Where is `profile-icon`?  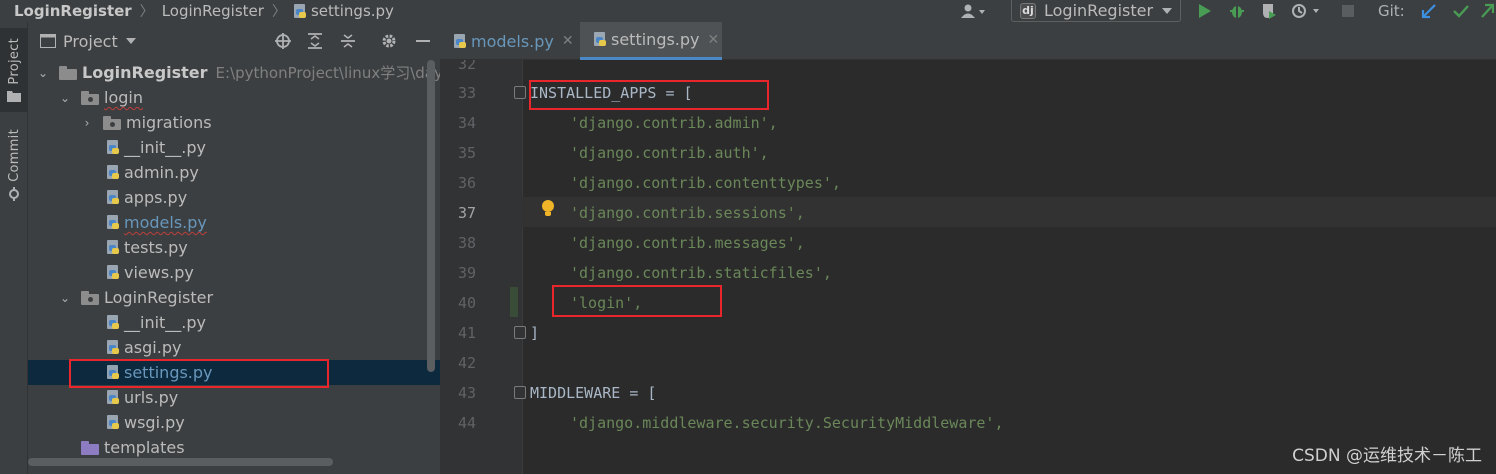 profile-icon is located at coordinates (1306, 11).